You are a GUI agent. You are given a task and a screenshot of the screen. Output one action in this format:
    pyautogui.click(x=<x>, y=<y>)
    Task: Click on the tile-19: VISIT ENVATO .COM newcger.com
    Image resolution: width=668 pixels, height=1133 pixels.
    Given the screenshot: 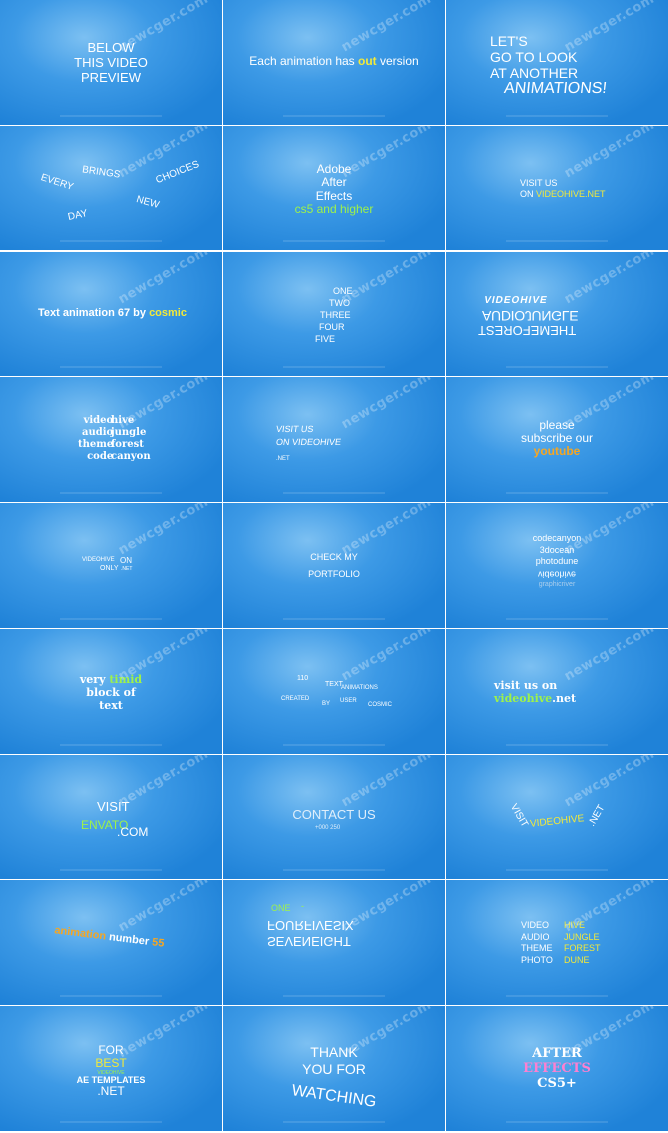 What is the action you would take?
    pyautogui.click(x=111, y=817)
    